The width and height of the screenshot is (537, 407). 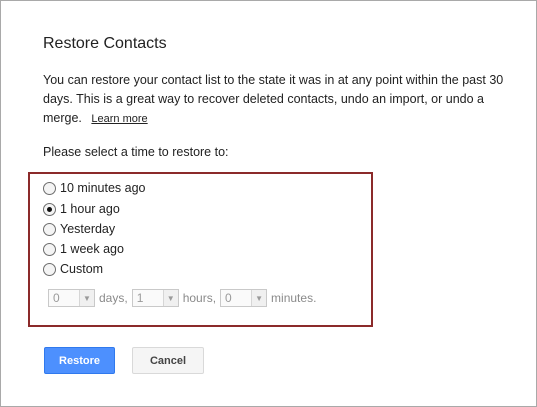 What do you see at coordinates (294, 298) in the screenshot?
I see `minutes-unit-label: minutes.` at bounding box center [294, 298].